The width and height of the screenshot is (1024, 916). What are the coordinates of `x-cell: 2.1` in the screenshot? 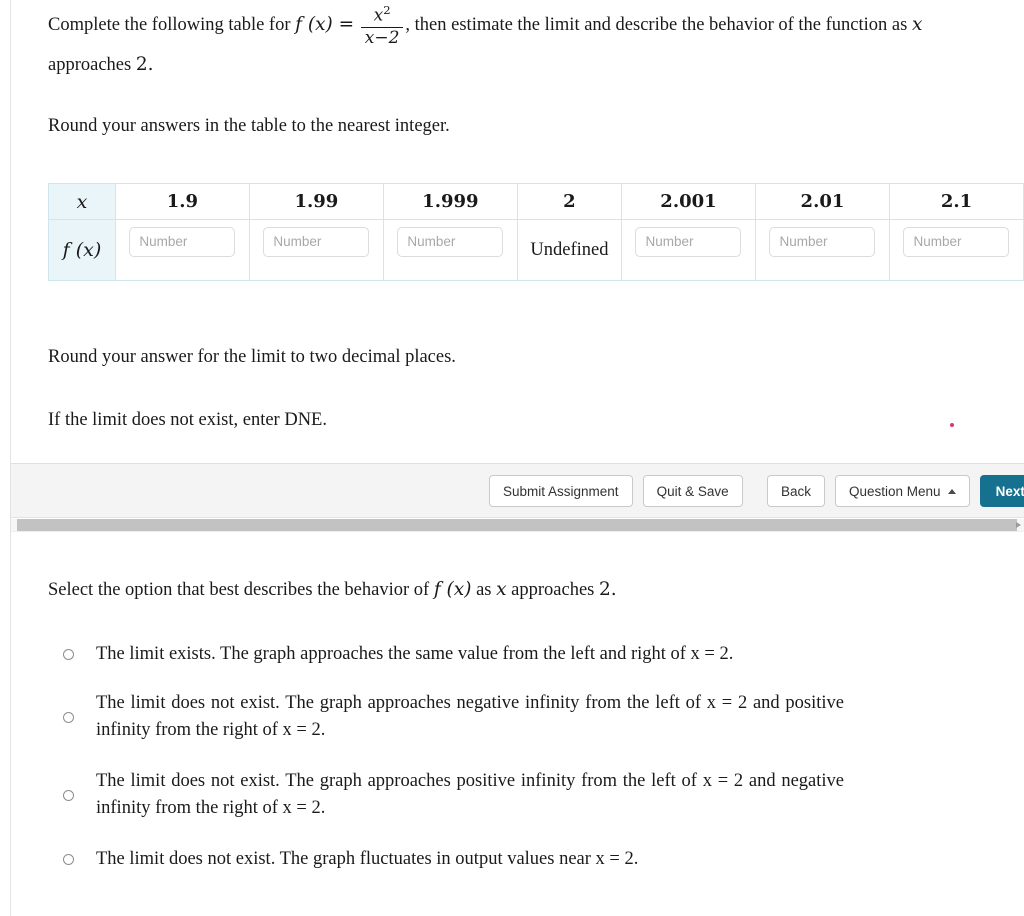 It's located at (956, 201).